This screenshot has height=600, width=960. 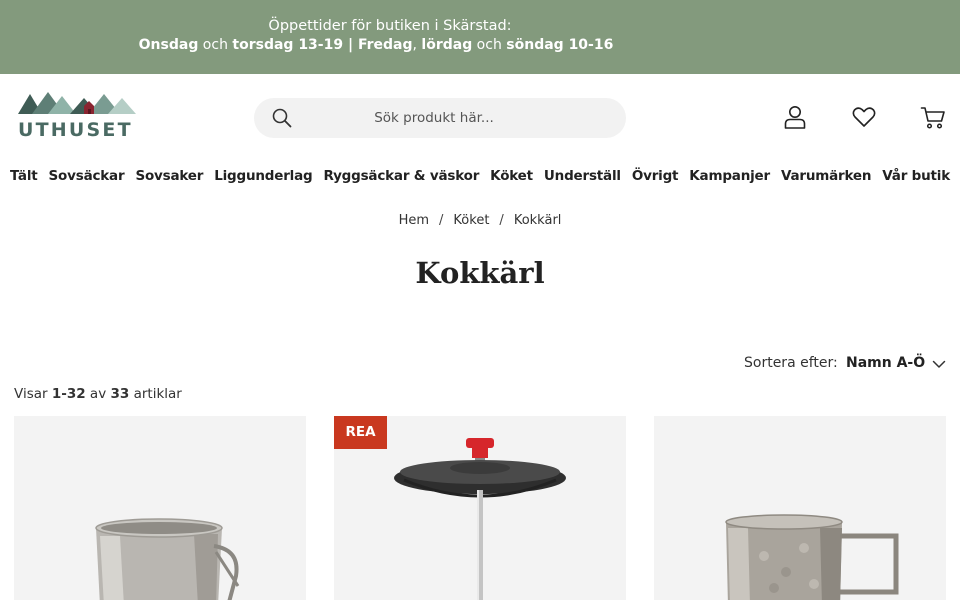 What do you see at coordinates (263, 179) in the screenshot?
I see `nav-item-liggunderlag: Liggunderlag` at bounding box center [263, 179].